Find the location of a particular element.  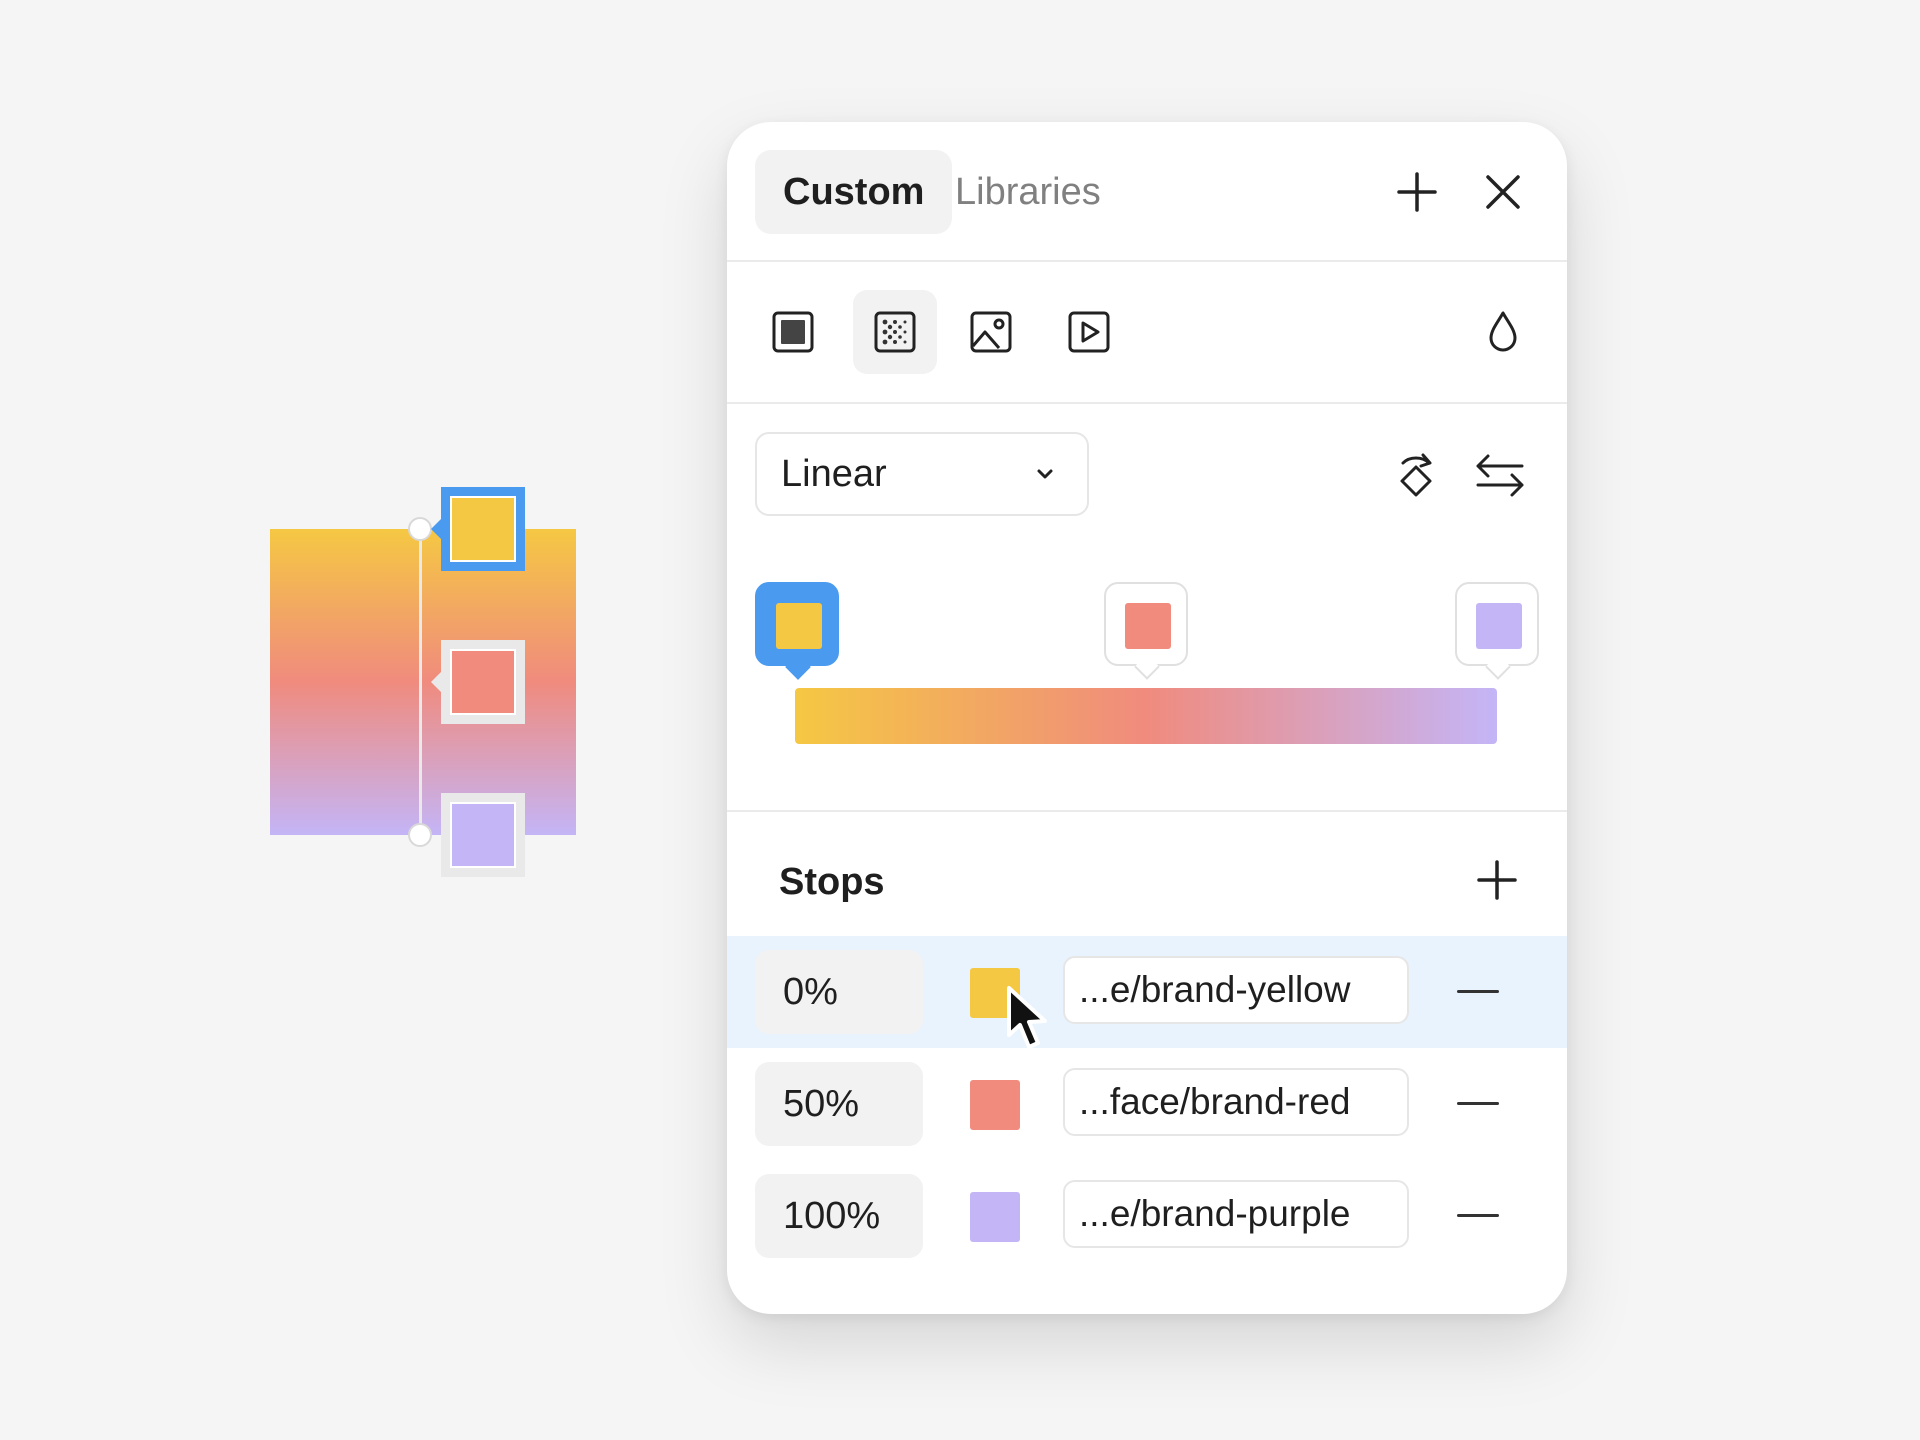

mouse-cursor-icon is located at coordinates (1027, 1017).